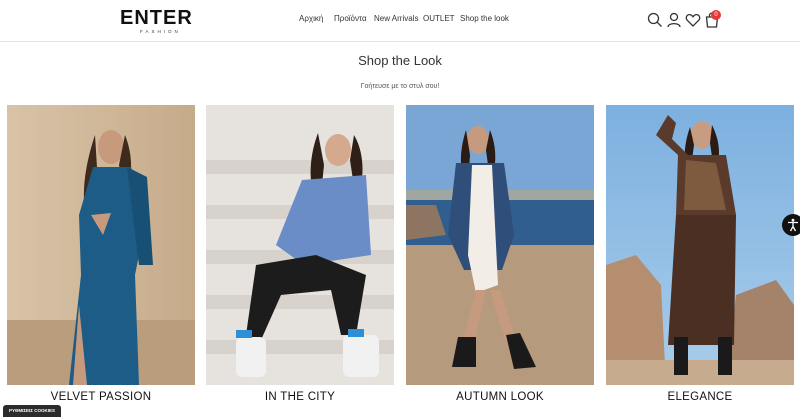 The width and height of the screenshot is (800, 417). Describe the element at coordinates (32, 411) in the screenshot. I see `cookie-settings-button: ΡΥΘΜΙΣΕΙΣ COOKIES` at that location.